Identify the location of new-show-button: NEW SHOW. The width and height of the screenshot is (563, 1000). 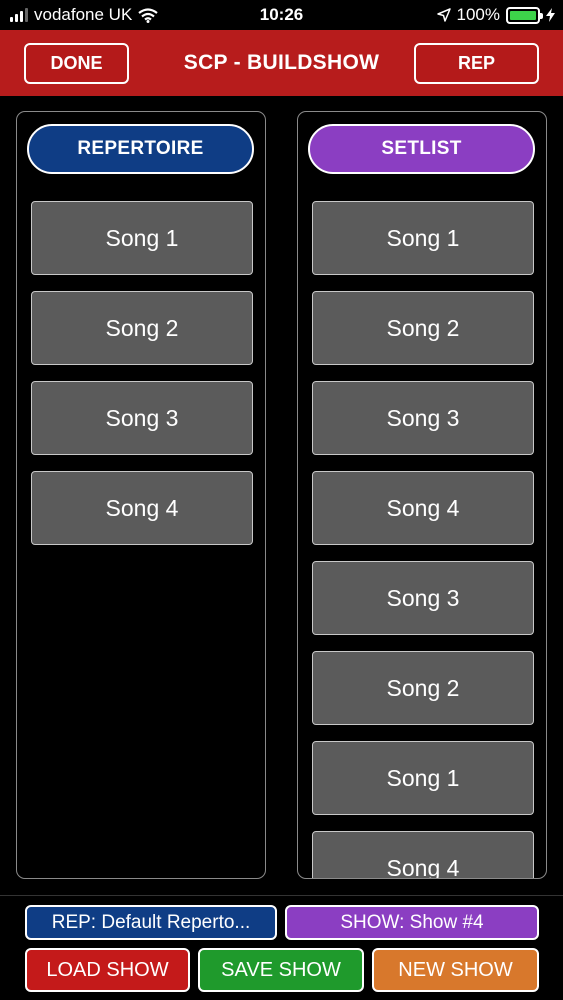
(455, 970).